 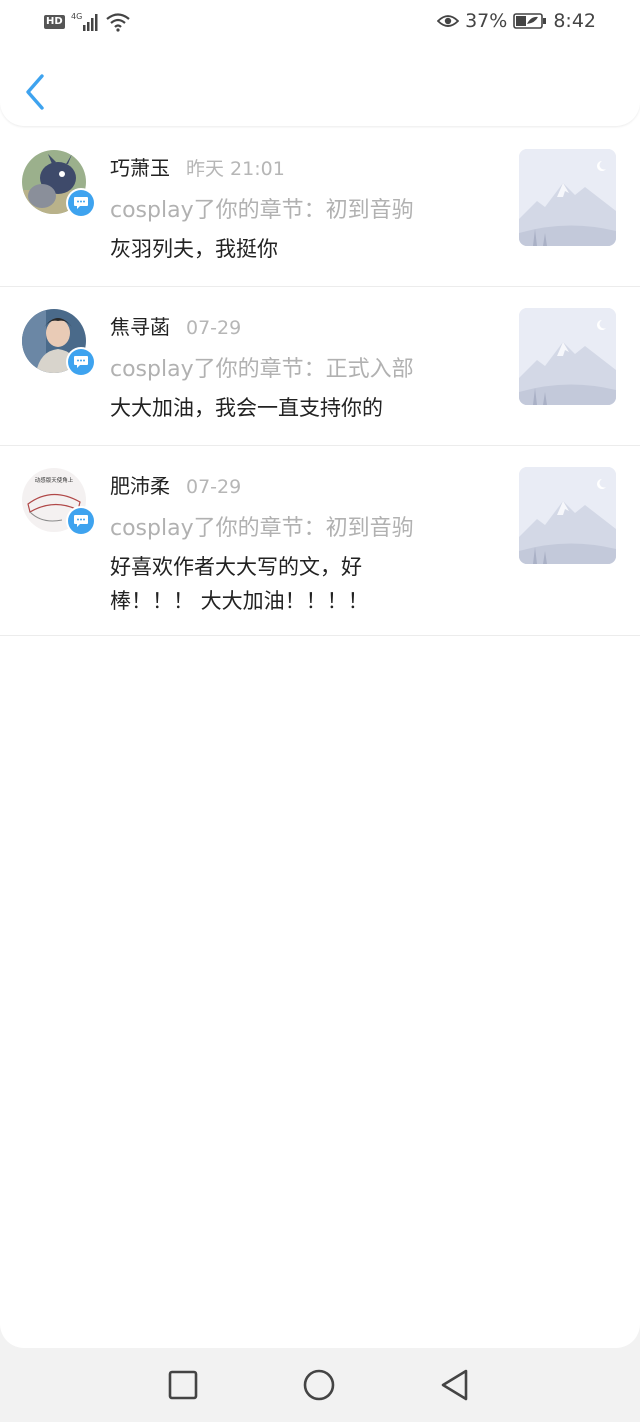 What do you see at coordinates (175, 325) in the screenshot?
I see `name-row: 焦寻菡 07-29` at bounding box center [175, 325].